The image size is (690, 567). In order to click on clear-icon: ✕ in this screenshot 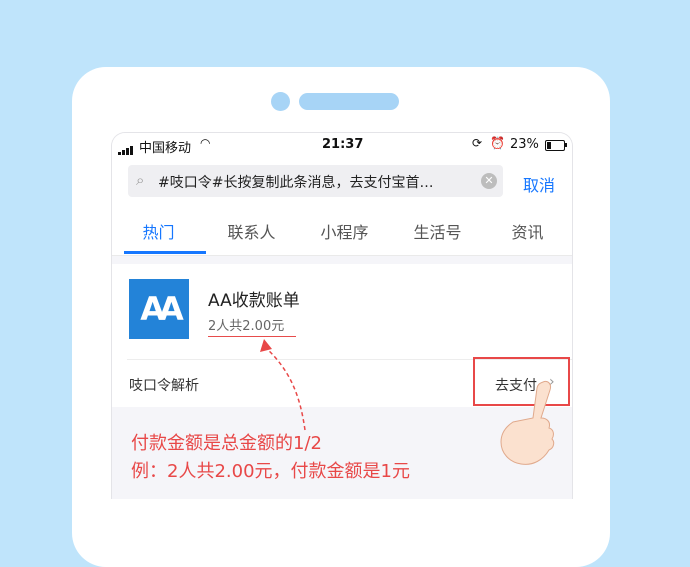, I will do `click(489, 181)`.